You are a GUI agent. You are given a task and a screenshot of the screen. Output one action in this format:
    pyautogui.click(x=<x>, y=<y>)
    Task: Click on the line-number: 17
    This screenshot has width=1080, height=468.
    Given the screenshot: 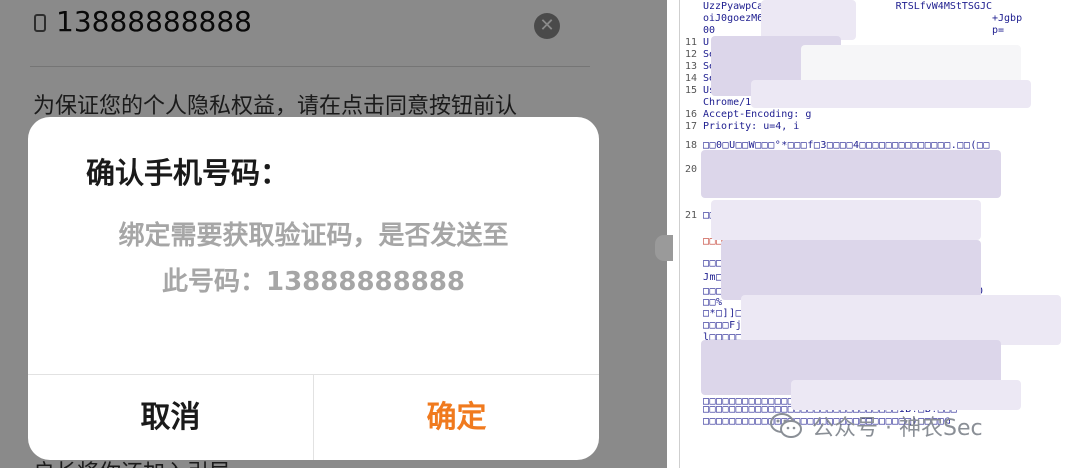 What is the action you would take?
    pyautogui.click(x=690, y=126)
    